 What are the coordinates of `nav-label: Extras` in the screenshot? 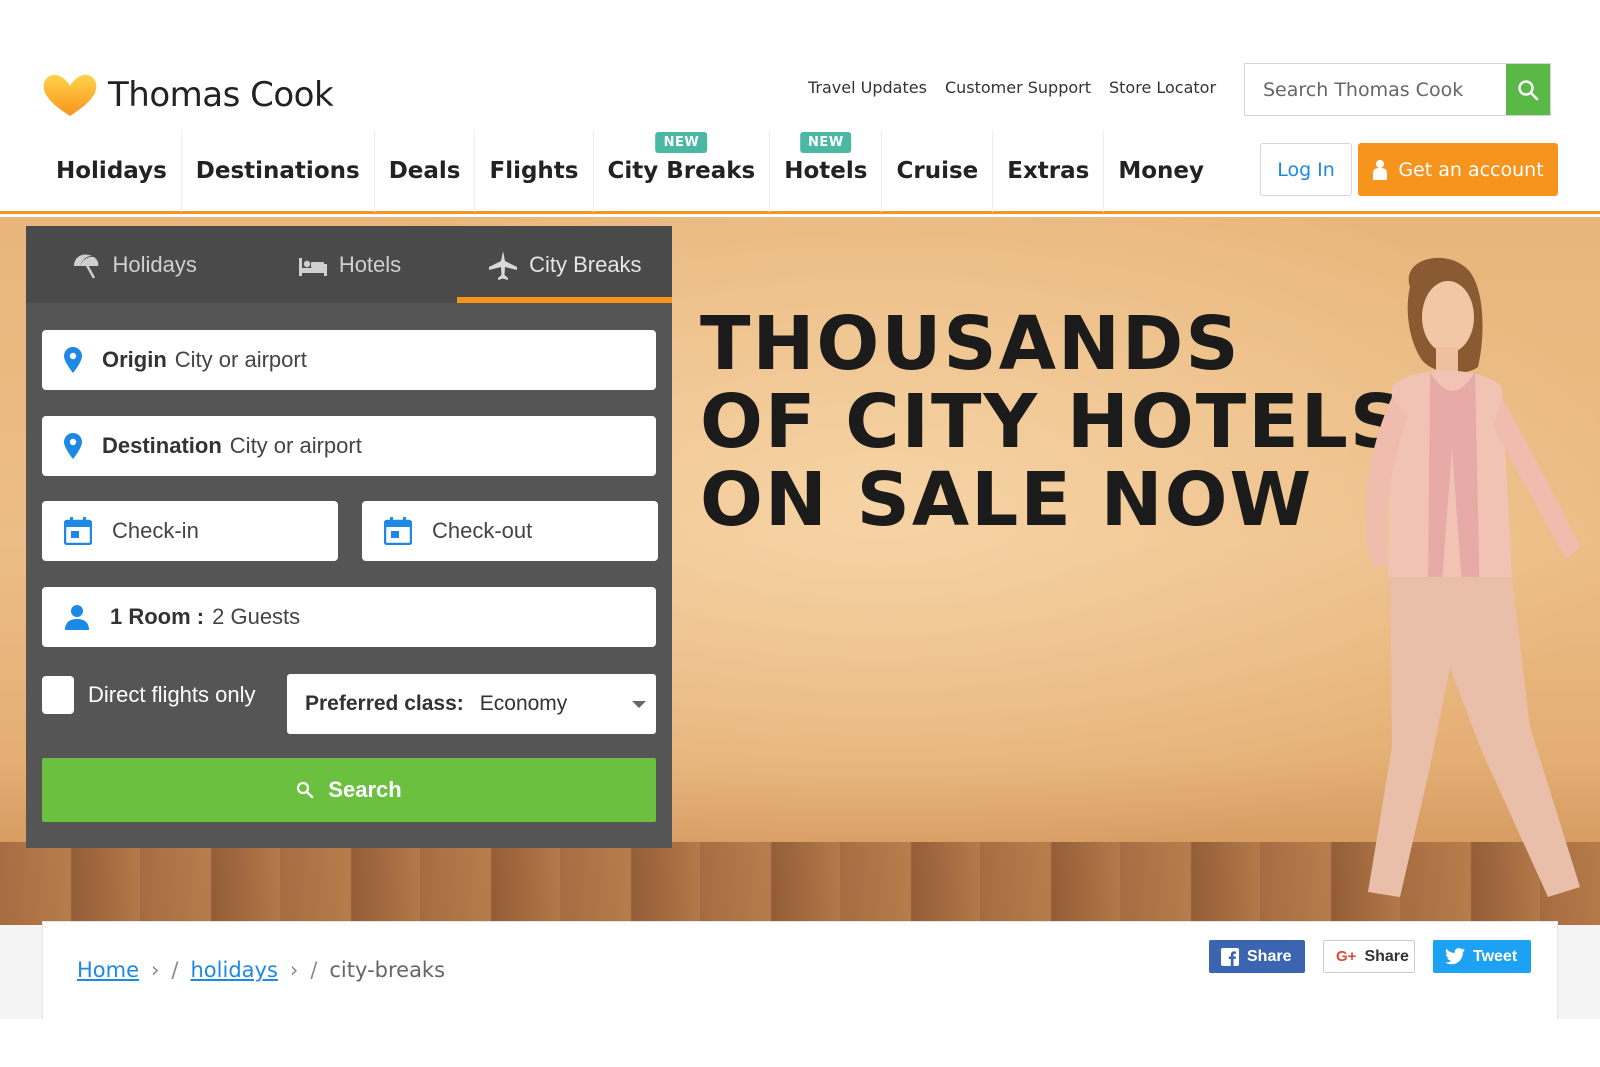 It's located at (1048, 171).